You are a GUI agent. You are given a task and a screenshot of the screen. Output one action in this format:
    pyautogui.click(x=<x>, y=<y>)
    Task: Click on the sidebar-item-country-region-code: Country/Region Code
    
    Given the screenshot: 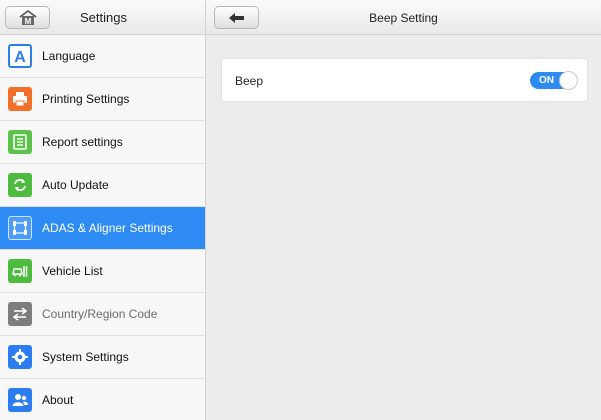 What is the action you would take?
    pyautogui.click(x=102, y=314)
    